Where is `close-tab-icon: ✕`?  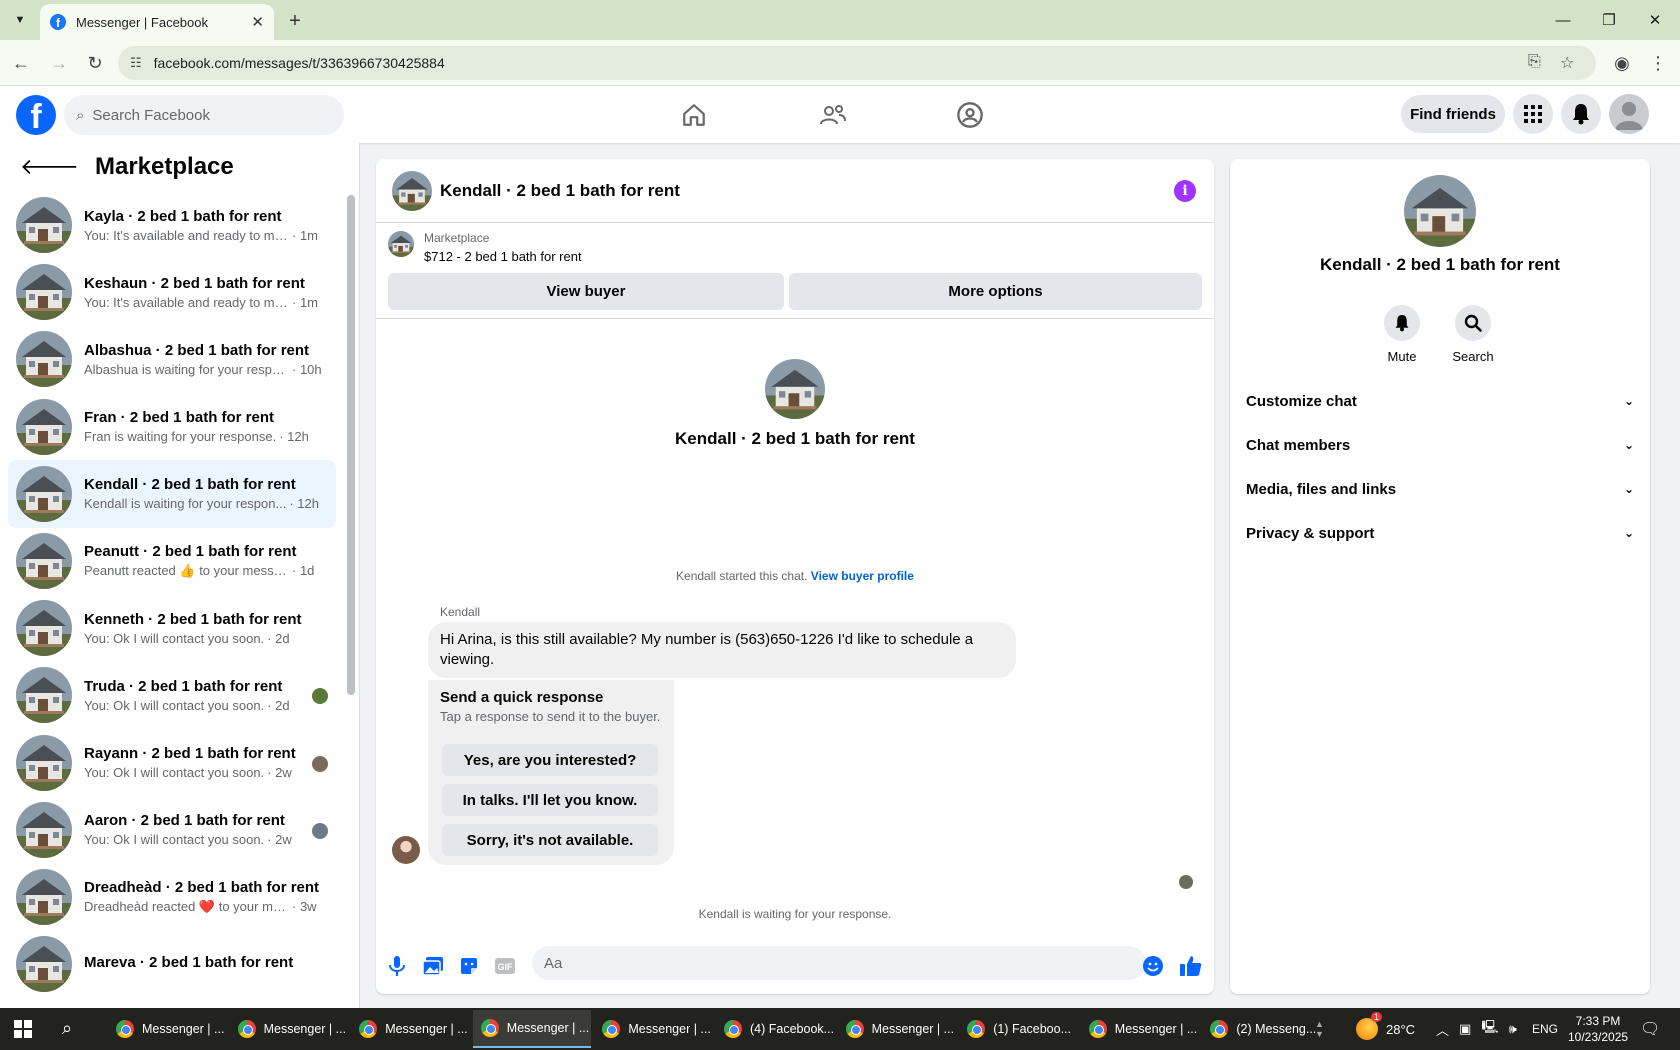
close-tab-icon: ✕ is located at coordinates (257, 22).